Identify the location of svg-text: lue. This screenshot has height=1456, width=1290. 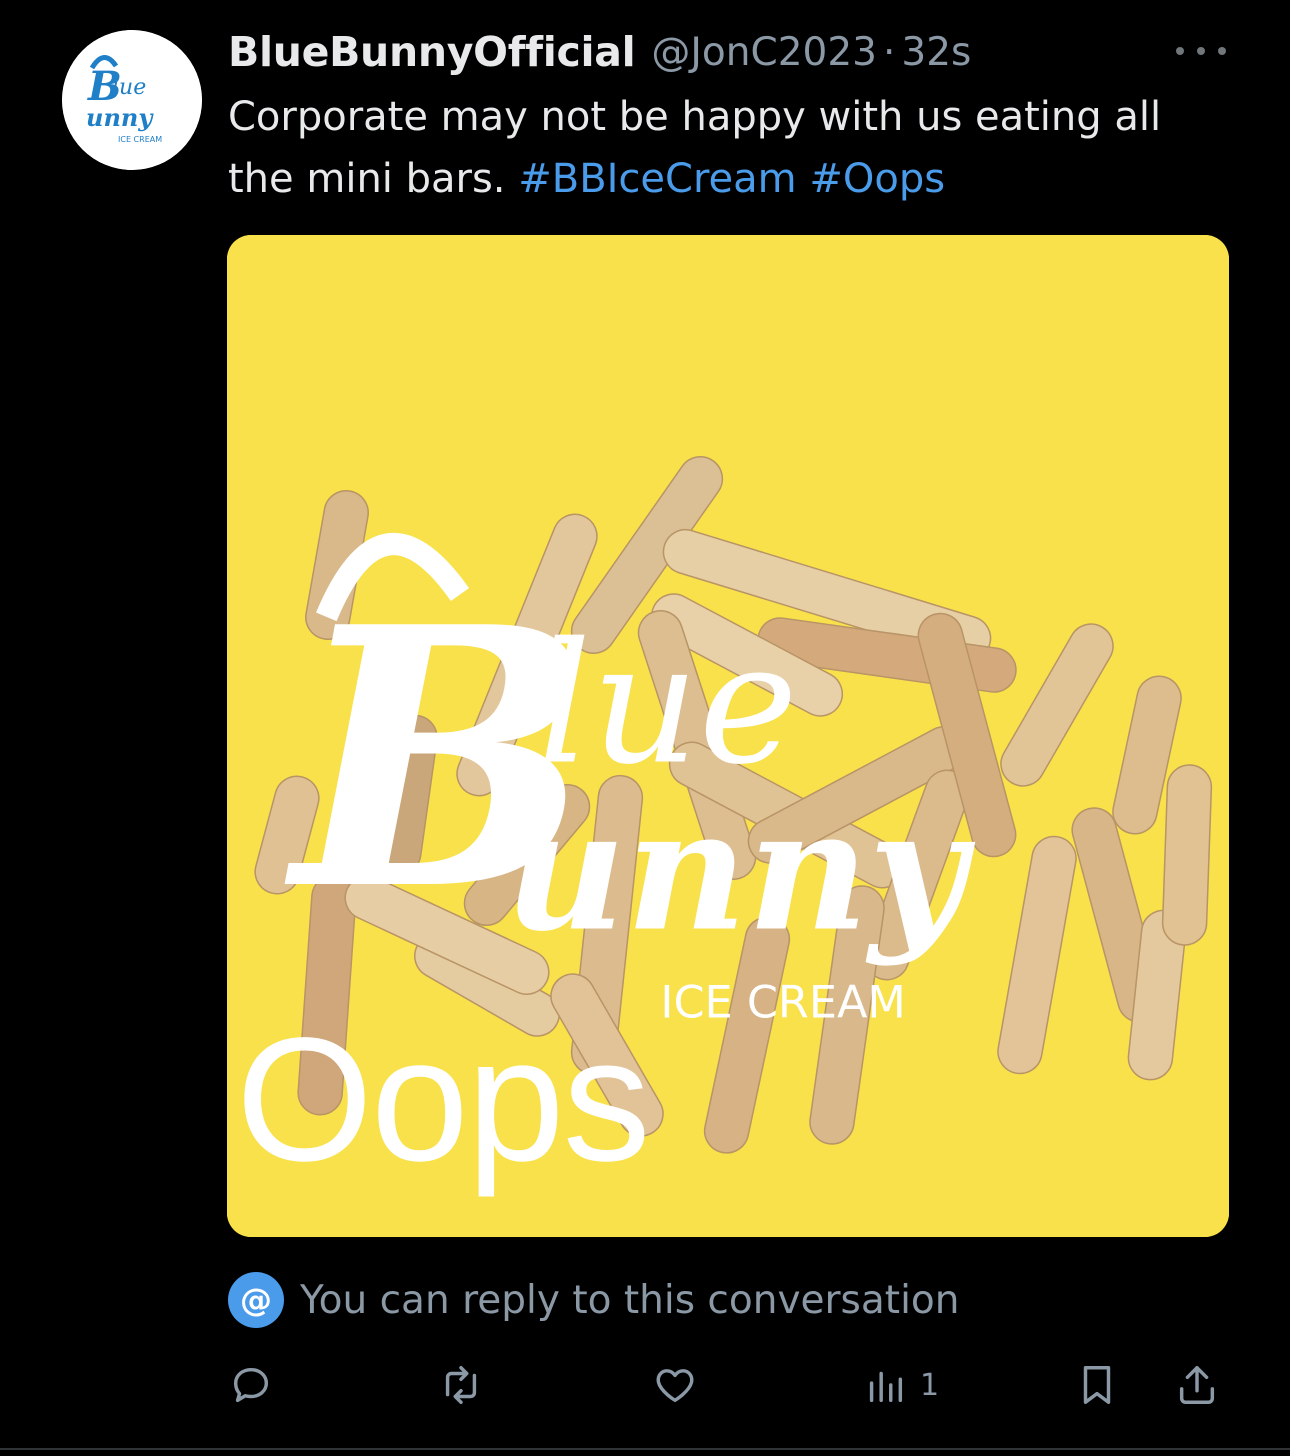
(129, 87).